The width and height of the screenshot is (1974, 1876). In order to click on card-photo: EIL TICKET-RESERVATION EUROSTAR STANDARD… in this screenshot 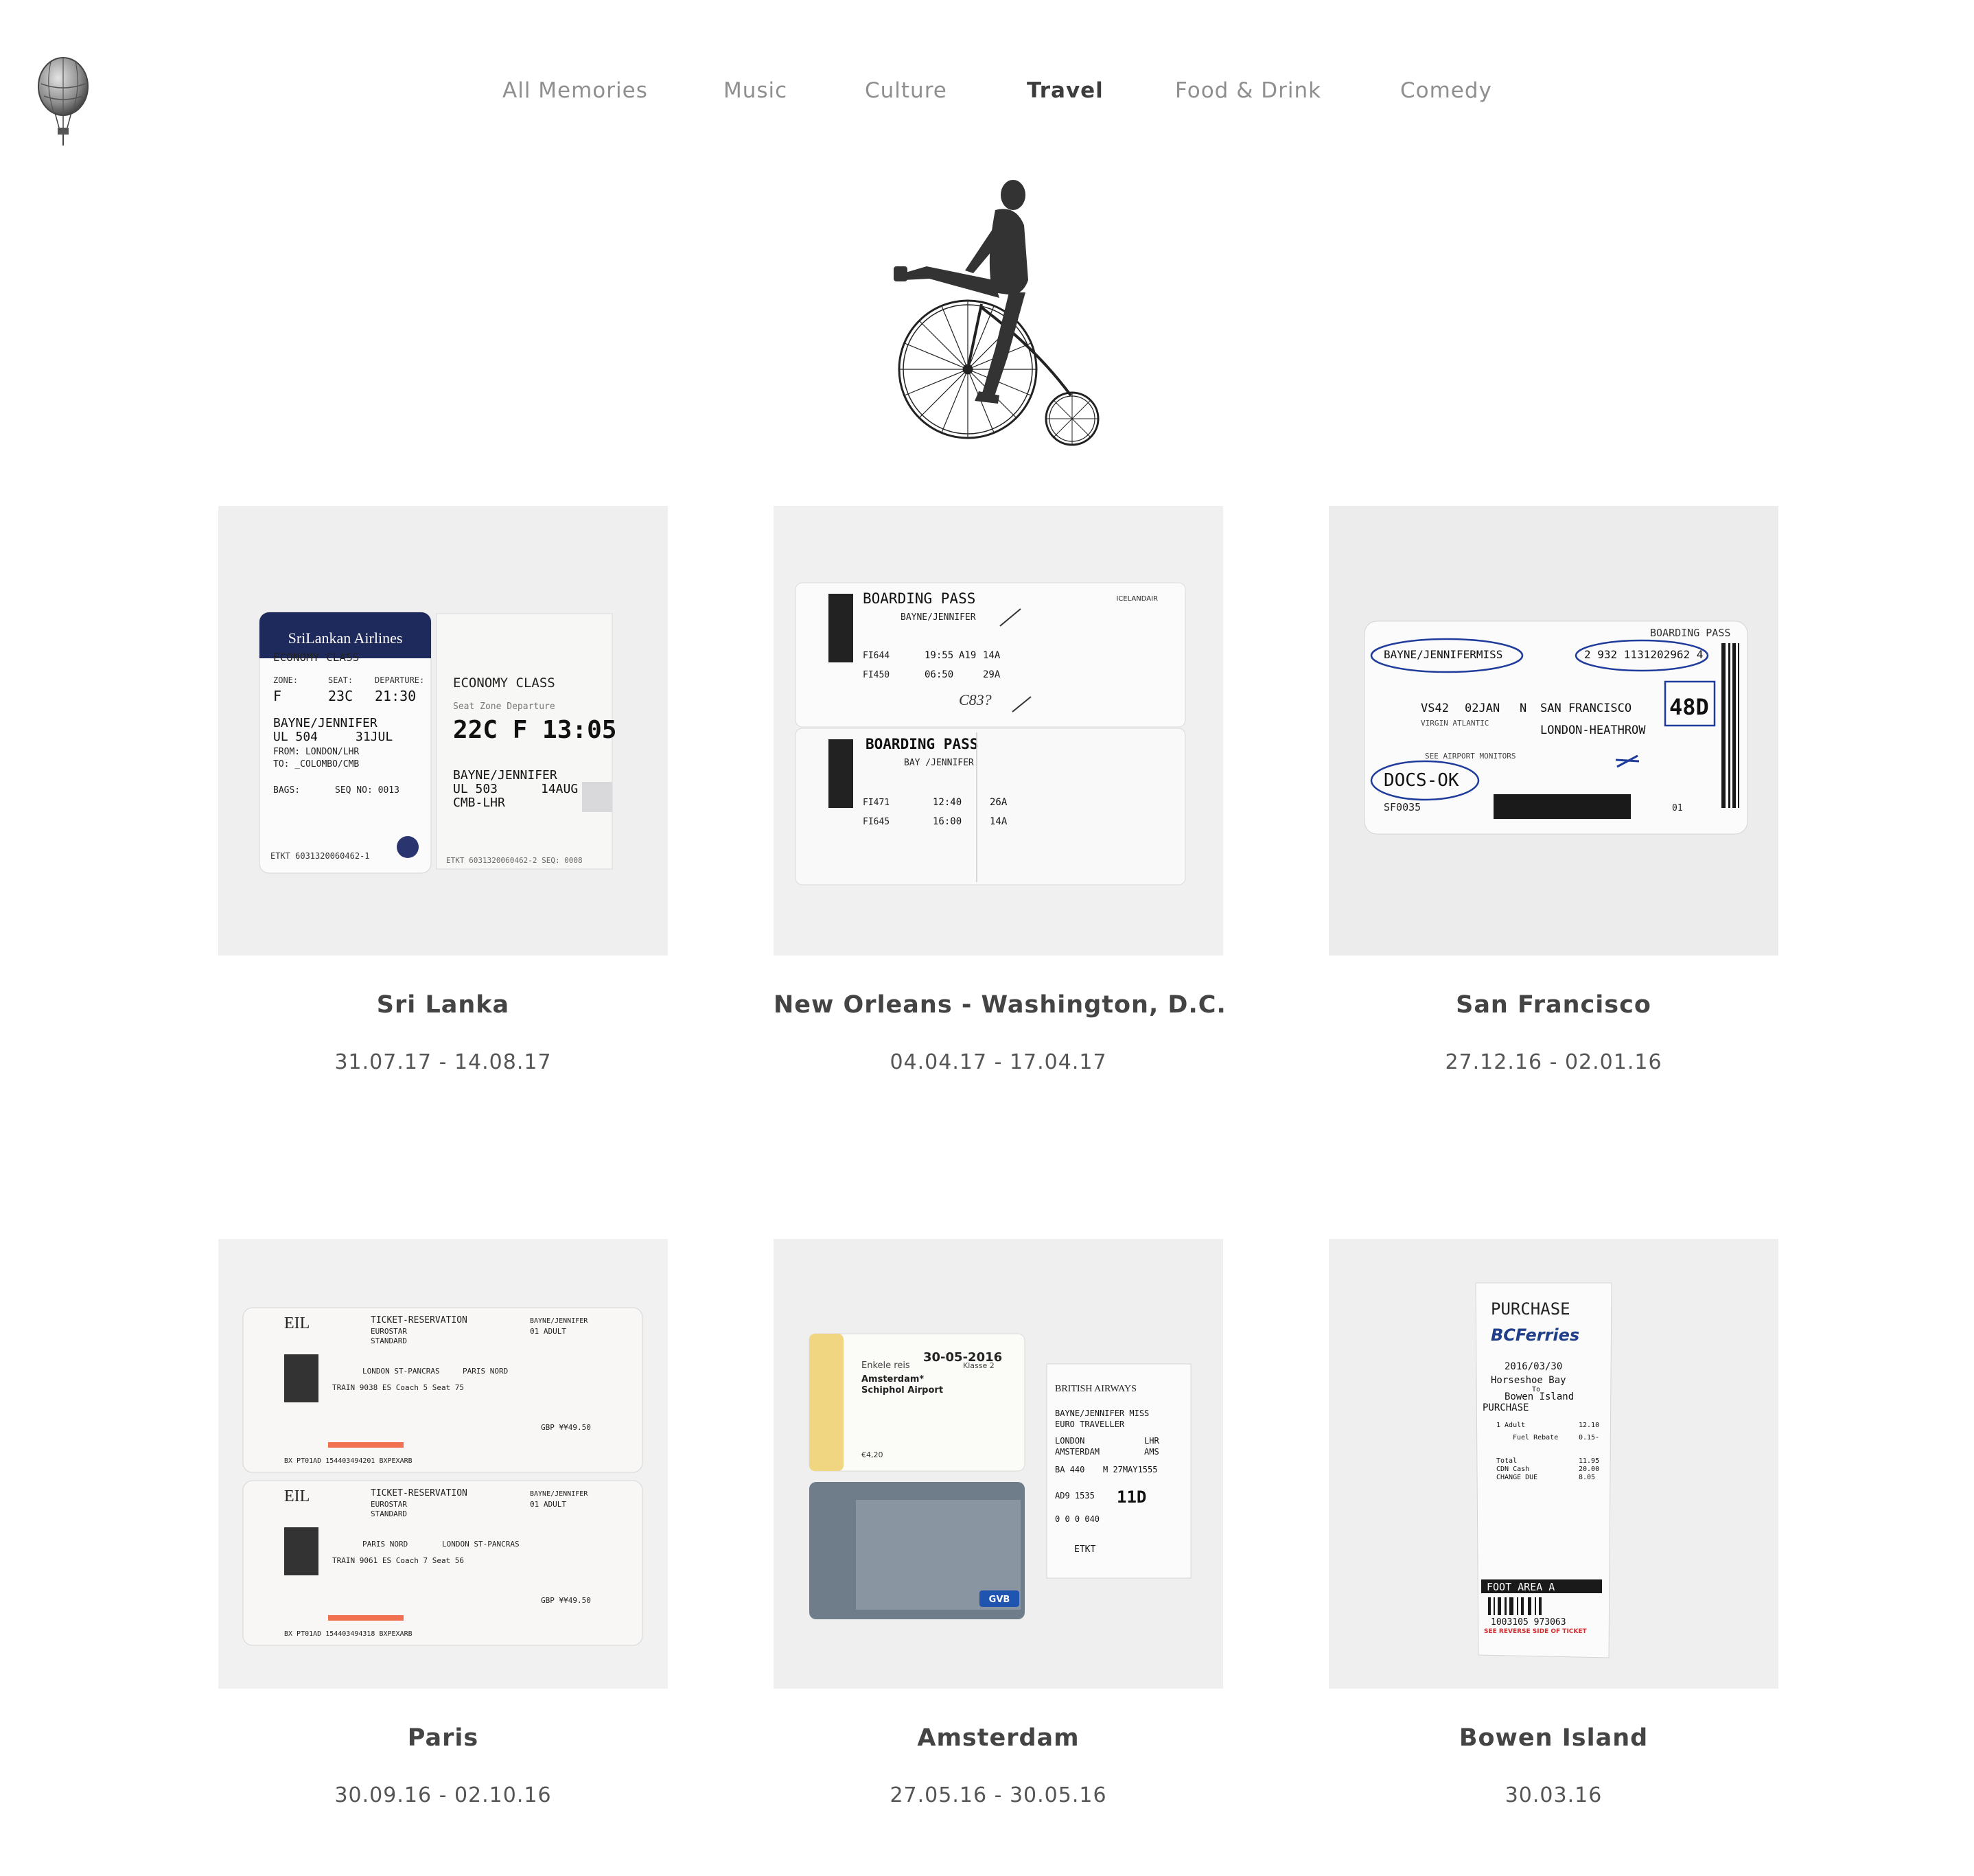, I will do `click(443, 1464)`.